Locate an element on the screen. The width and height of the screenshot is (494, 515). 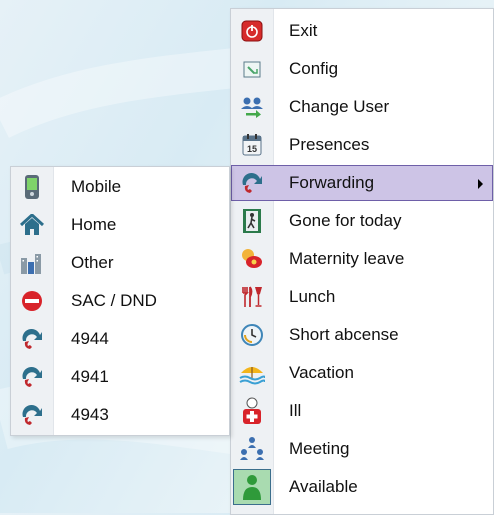
mobile-phone-icon is located at coordinates (32, 187).